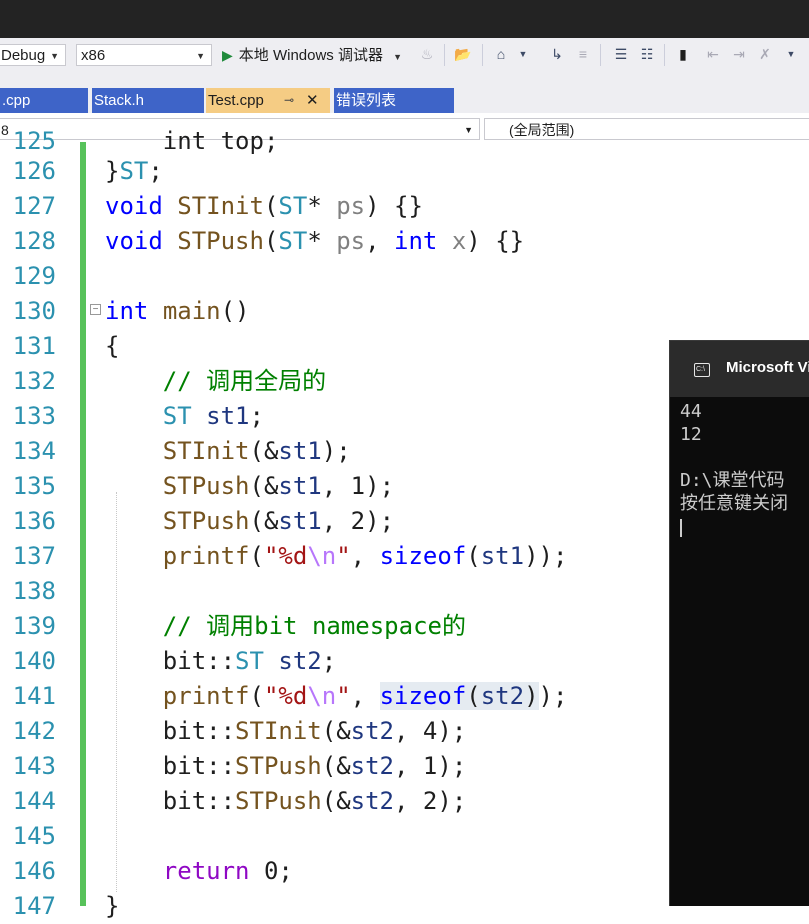 Image resolution: width=809 pixels, height=924 pixels. What do you see at coordinates (315, 241) in the screenshot?
I see `code-text: void STPush(ST* ps, int x) {}` at bounding box center [315, 241].